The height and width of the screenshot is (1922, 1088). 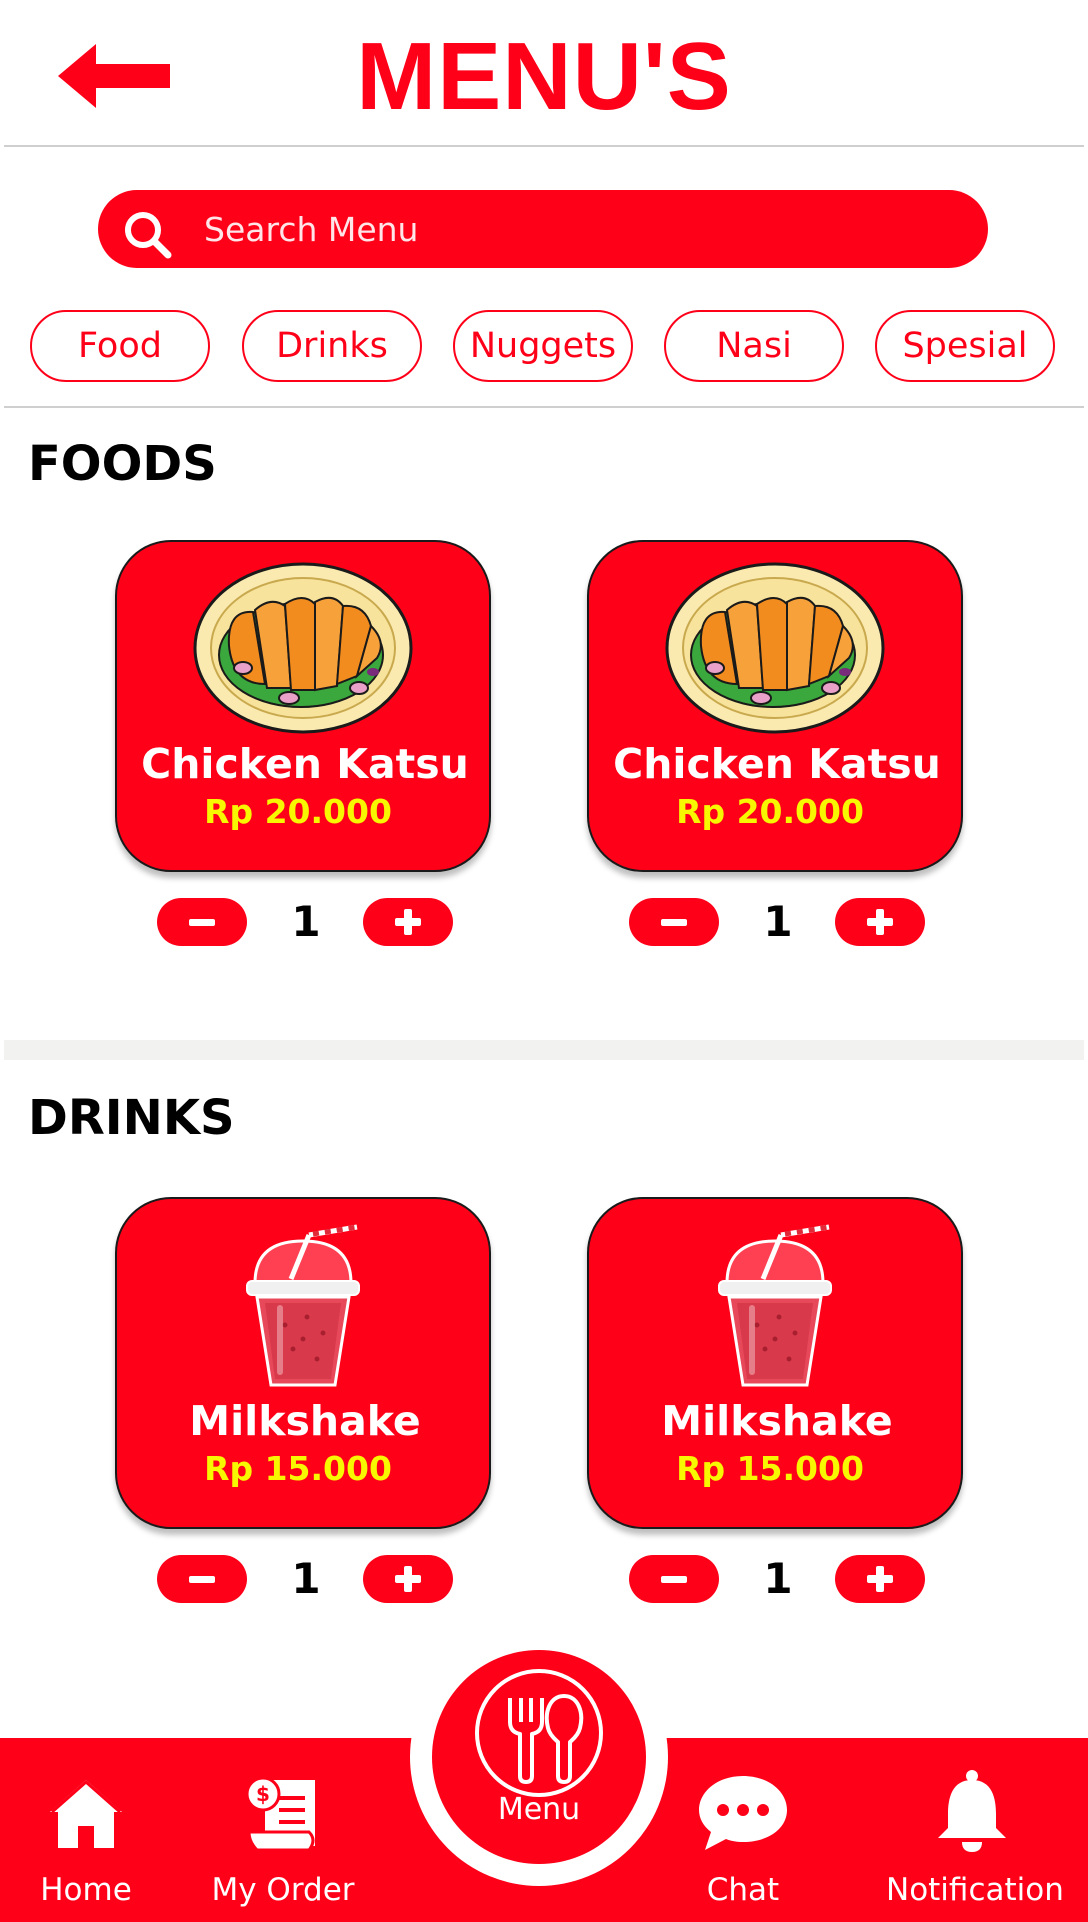 I want to click on category-chip-nuggets: Nuggets, so click(x=543, y=346).